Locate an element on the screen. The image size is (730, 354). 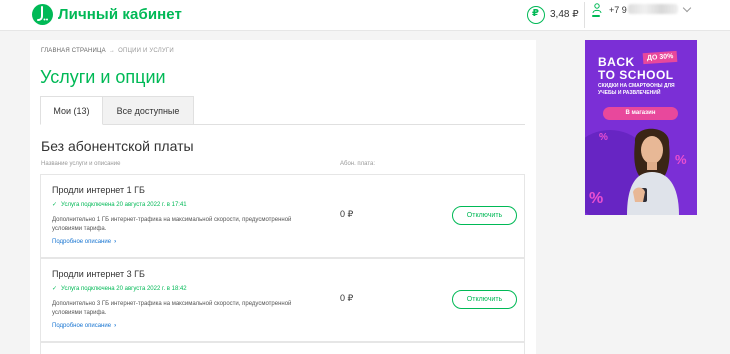
breadcrumb-current: ОПЦИИ И УСЛУГИ is located at coordinates (146, 51).